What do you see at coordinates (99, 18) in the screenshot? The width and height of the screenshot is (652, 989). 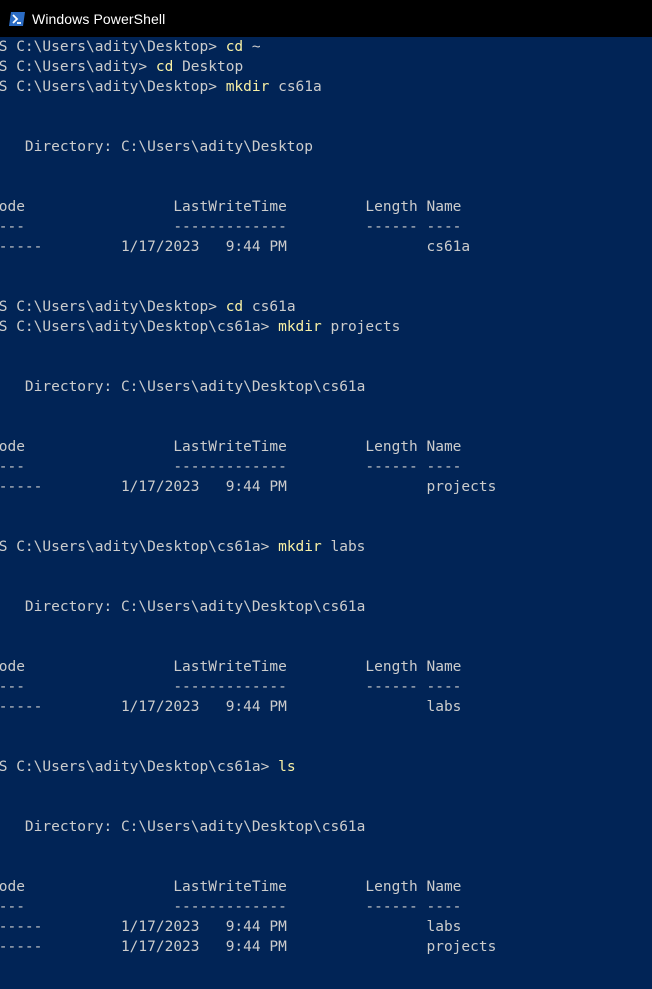 I see `window-title: Windows PowerShell` at bounding box center [99, 18].